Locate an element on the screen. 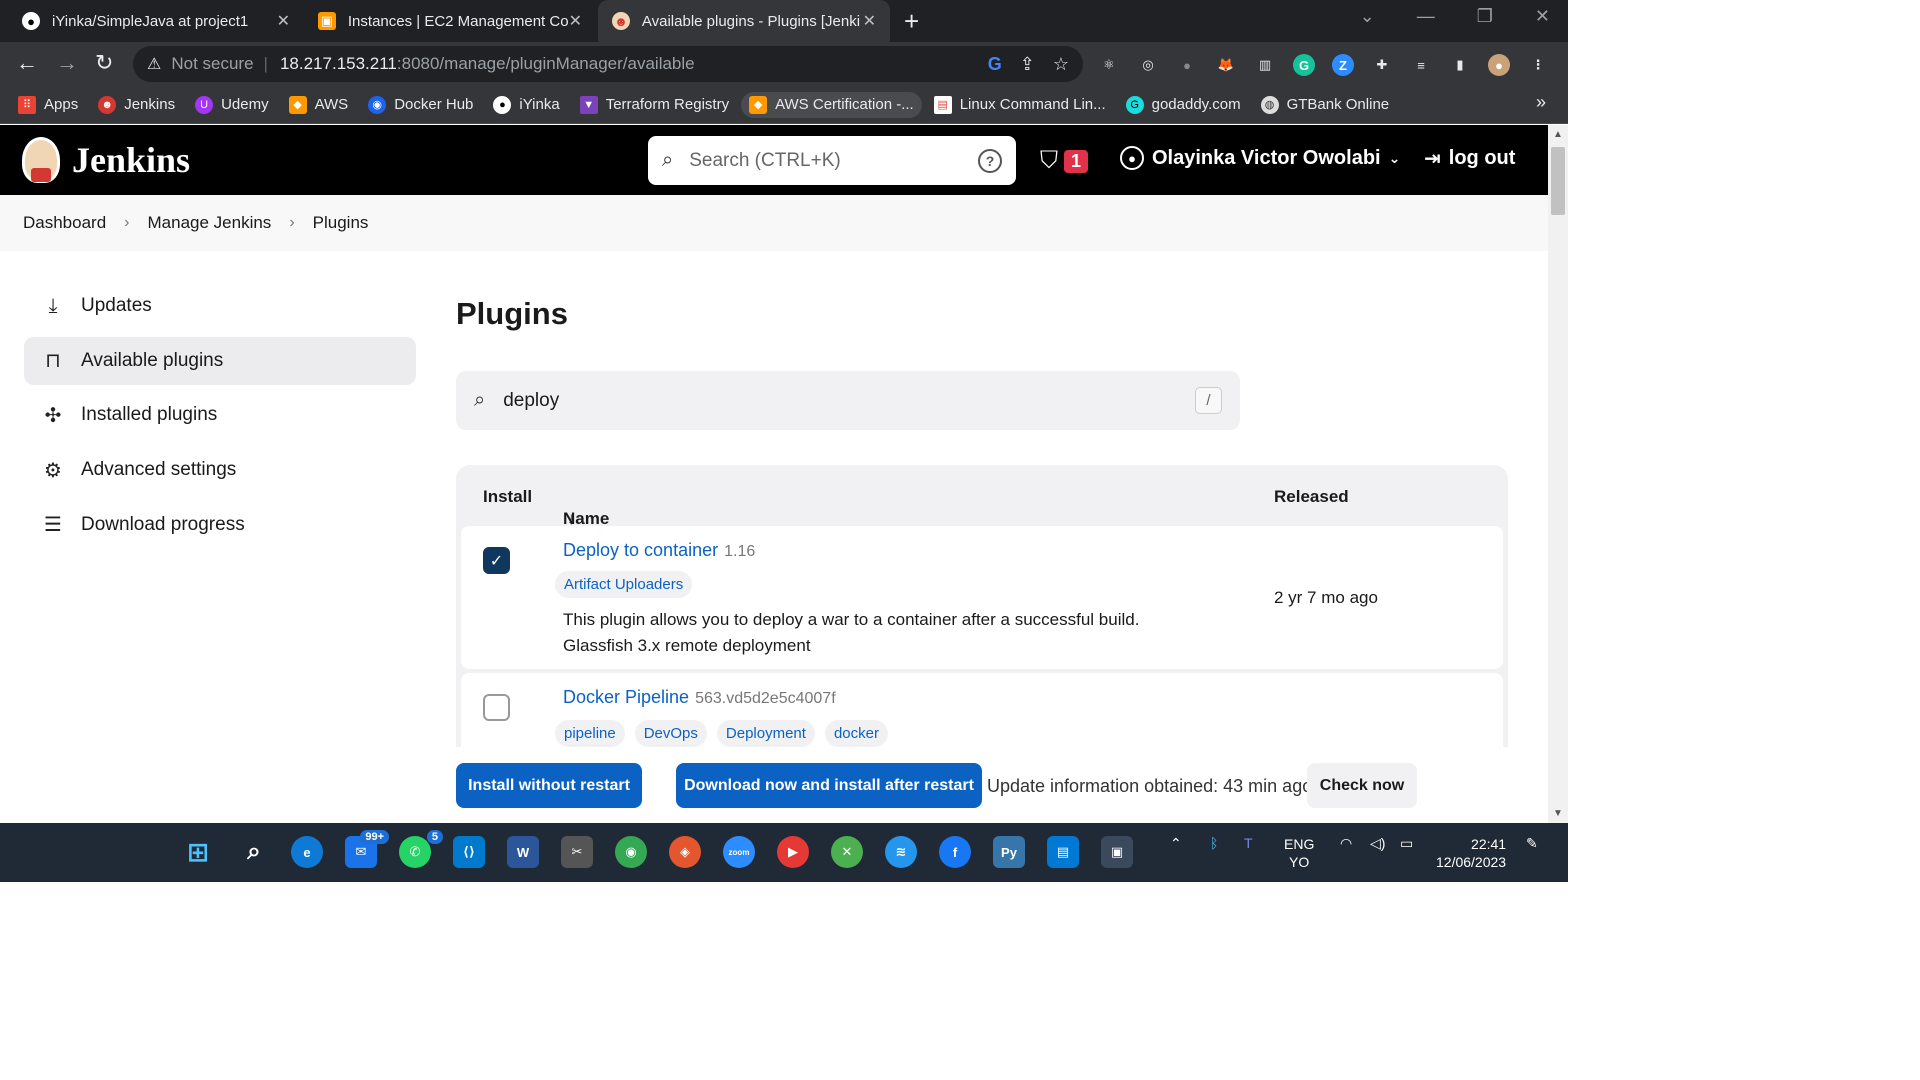 The width and height of the screenshot is (1920, 1080). bookmark-iyinka: ● iYinka is located at coordinates (526, 104).